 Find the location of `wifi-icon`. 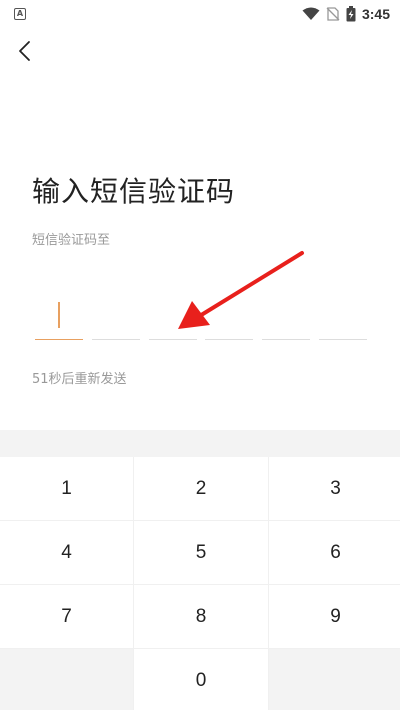

wifi-icon is located at coordinates (311, 13).